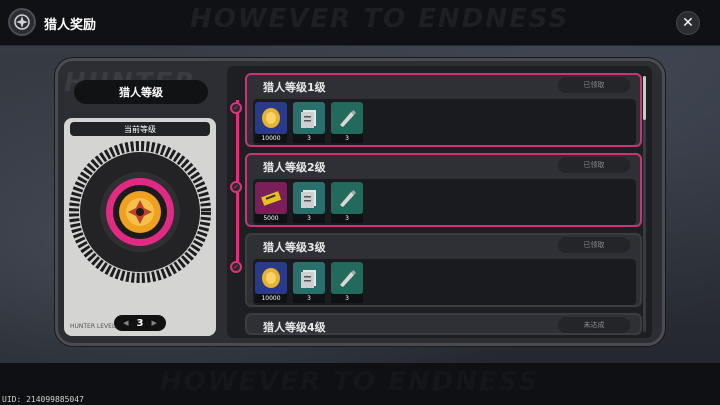  Describe the element at coordinates (443, 110) in the screenshot. I see `reward-row: 猎人等级1级 已领取 10000 3 3` at that location.